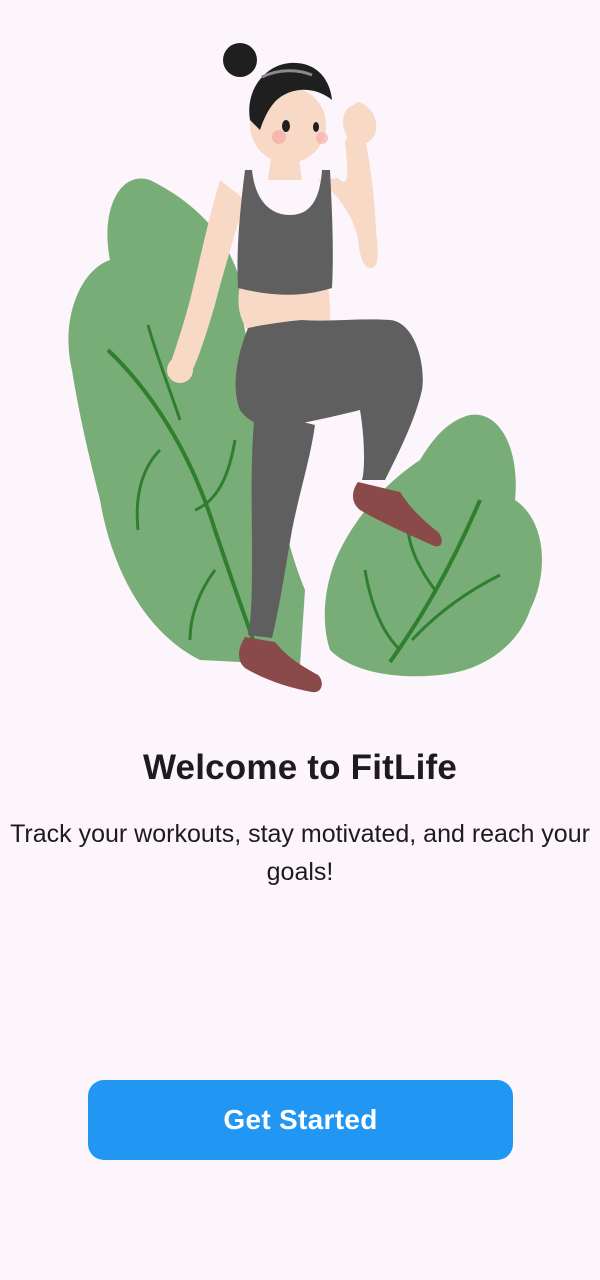  What do you see at coordinates (300, 767) in the screenshot?
I see `welcome-title: Welcome to FitLife` at bounding box center [300, 767].